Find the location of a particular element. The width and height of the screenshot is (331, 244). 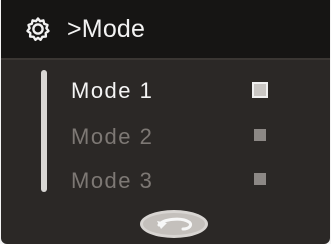

menu-item-mode-3: Mode 3 is located at coordinates (186, 184).